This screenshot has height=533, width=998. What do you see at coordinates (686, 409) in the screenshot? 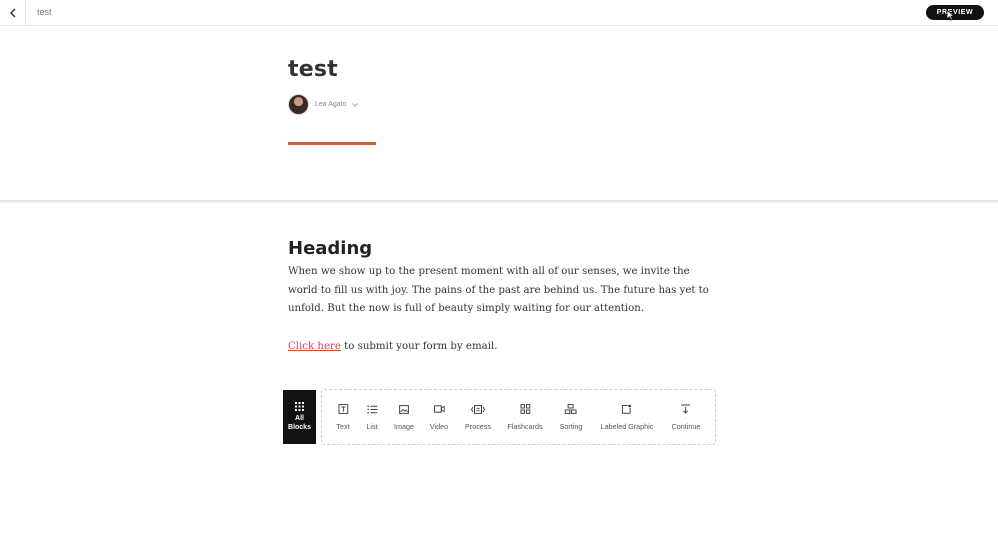
I see `continue-icon` at bounding box center [686, 409].